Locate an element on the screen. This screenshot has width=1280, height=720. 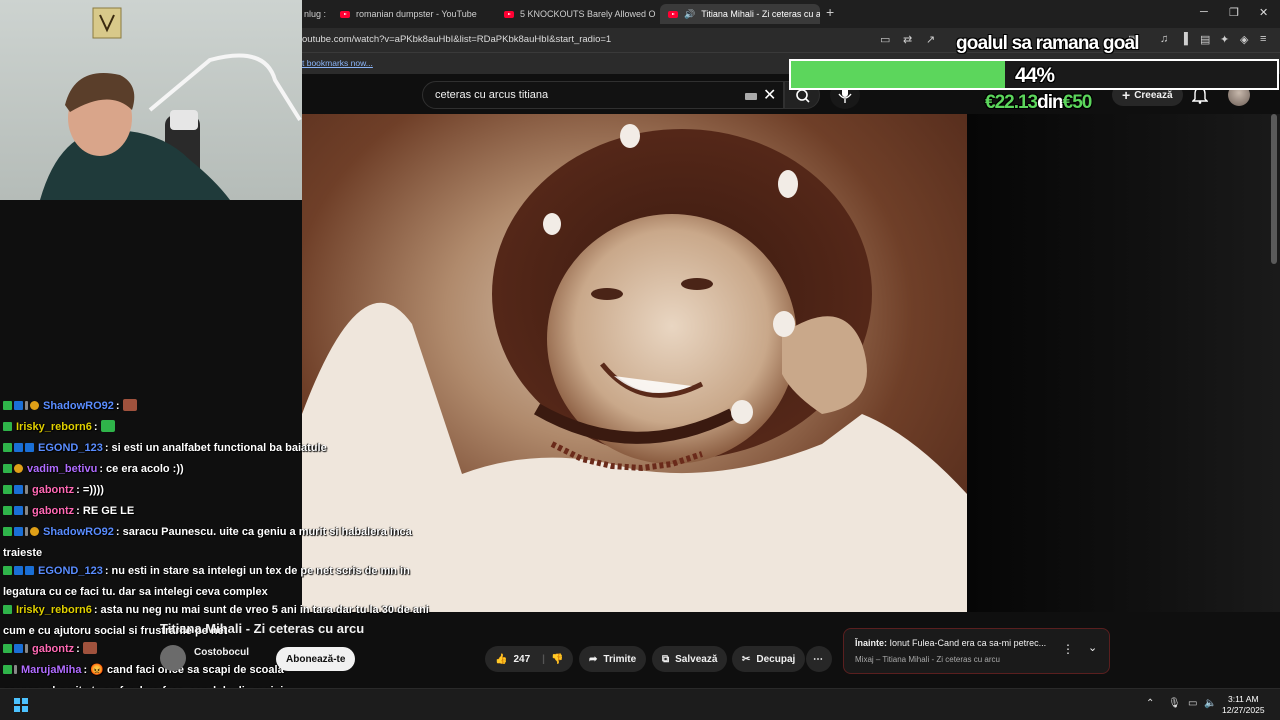
mic-tray-icon: 🎙 is located at coordinates (1174, 703).